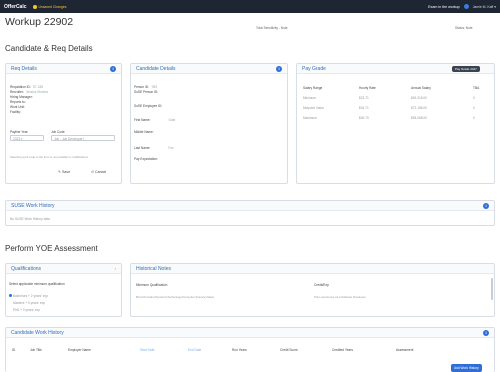  Describe the element at coordinates (17, 107) in the screenshot. I see `req-field: Work Unit:` at that location.